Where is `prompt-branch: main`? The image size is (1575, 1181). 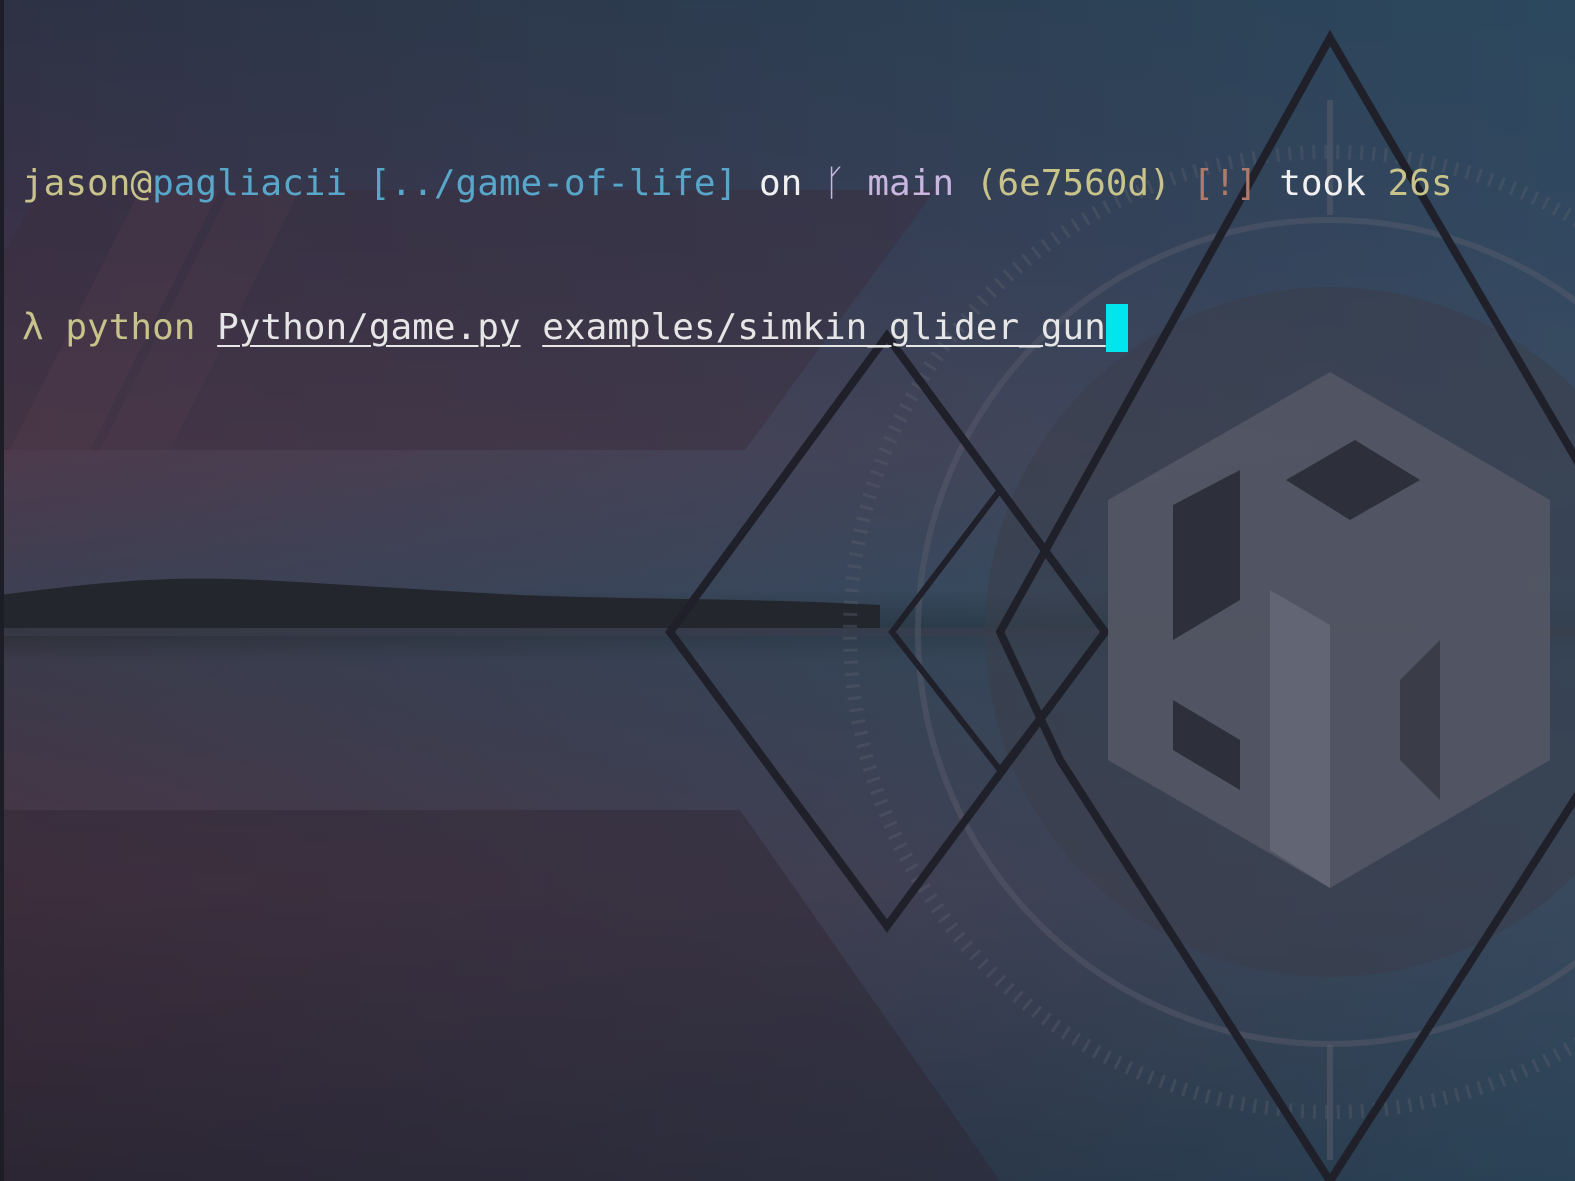
prompt-branch: main is located at coordinates (911, 183).